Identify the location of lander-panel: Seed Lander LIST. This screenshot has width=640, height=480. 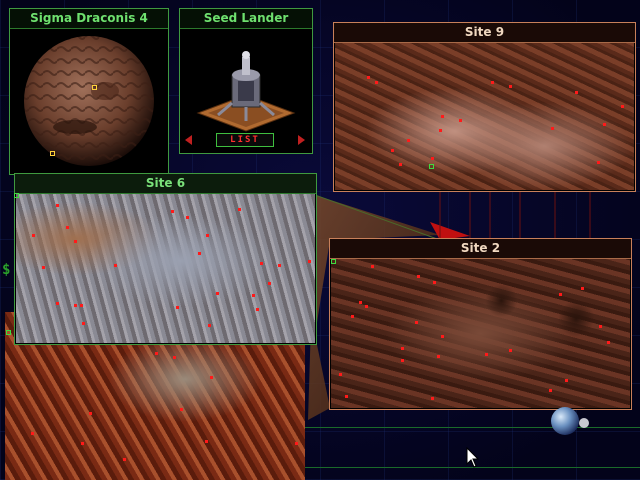
(246, 81).